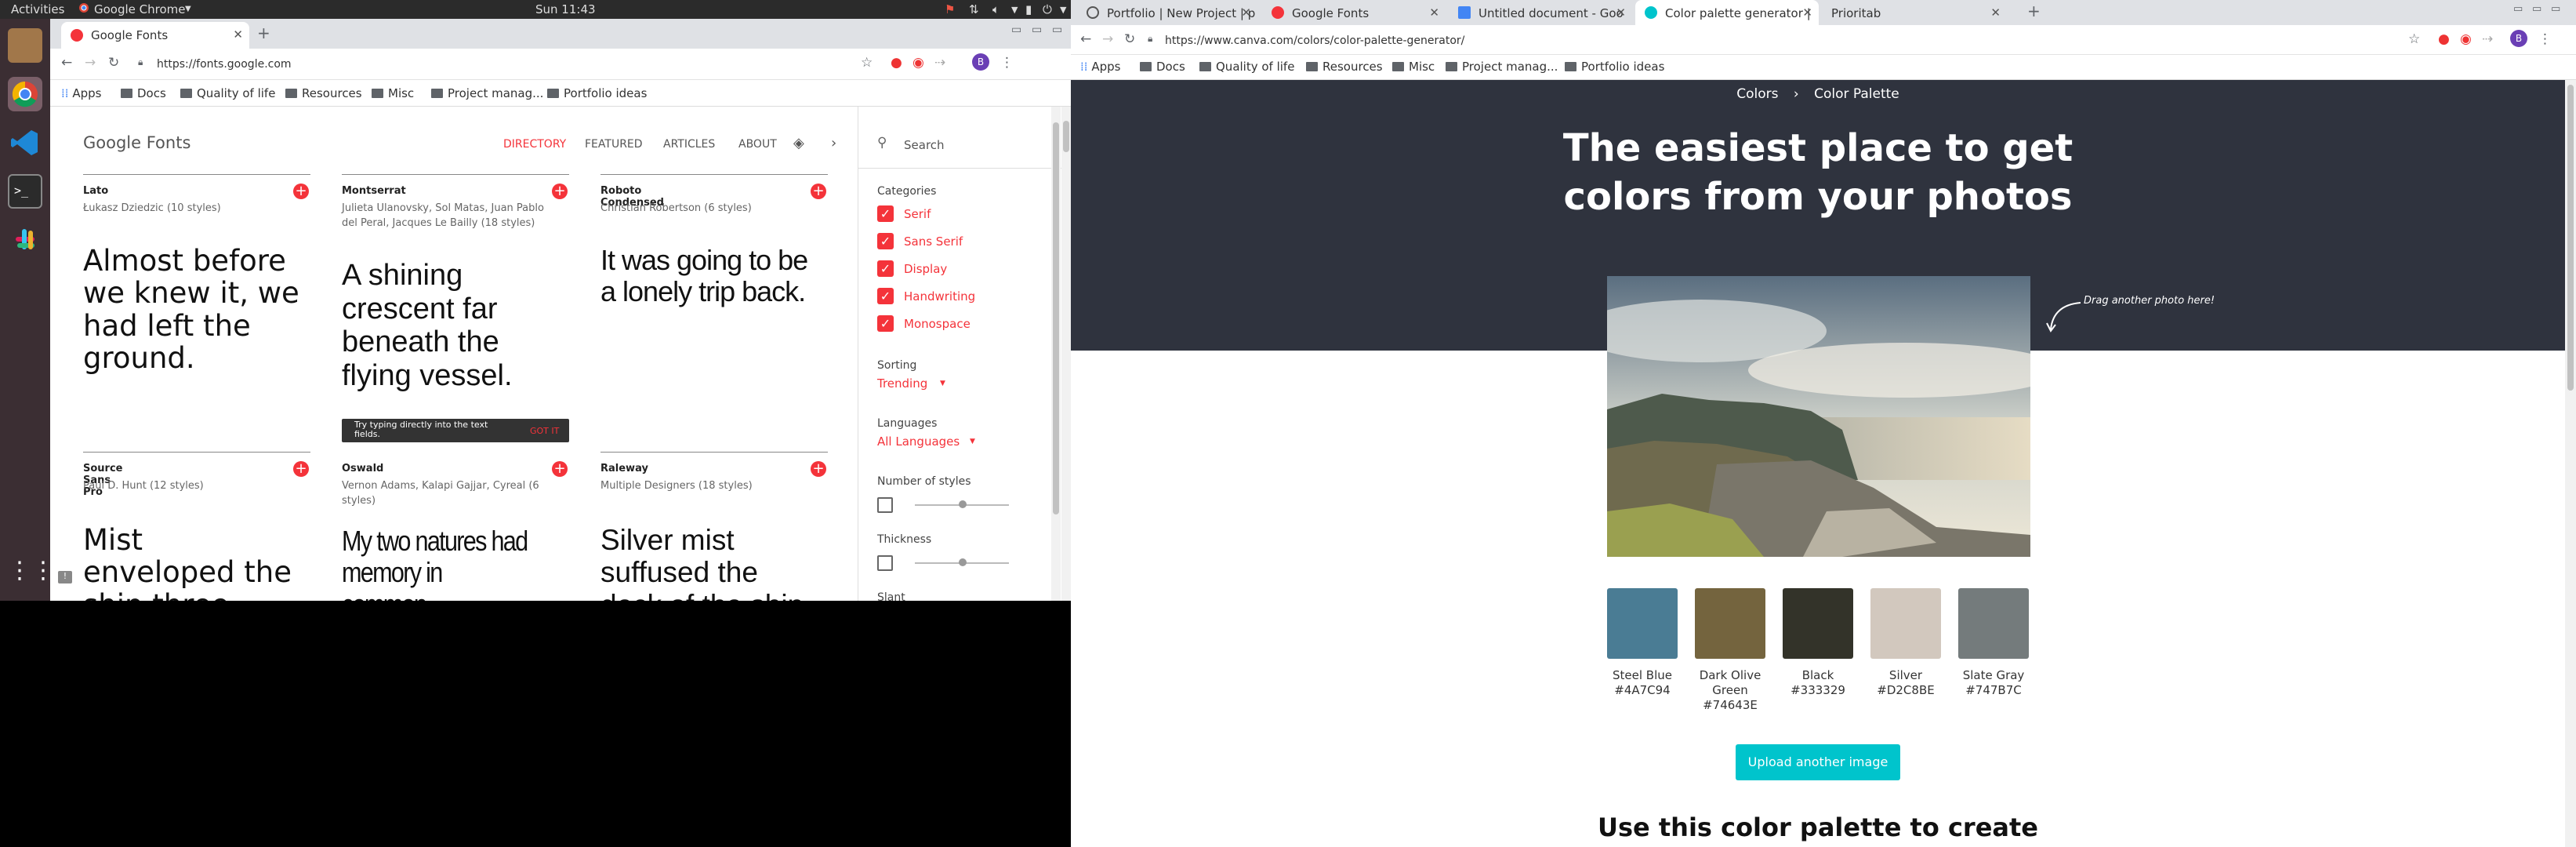  Describe the element at coordinates (896, 63) in the screenshot. I see `extension-icon: ●` at that location.